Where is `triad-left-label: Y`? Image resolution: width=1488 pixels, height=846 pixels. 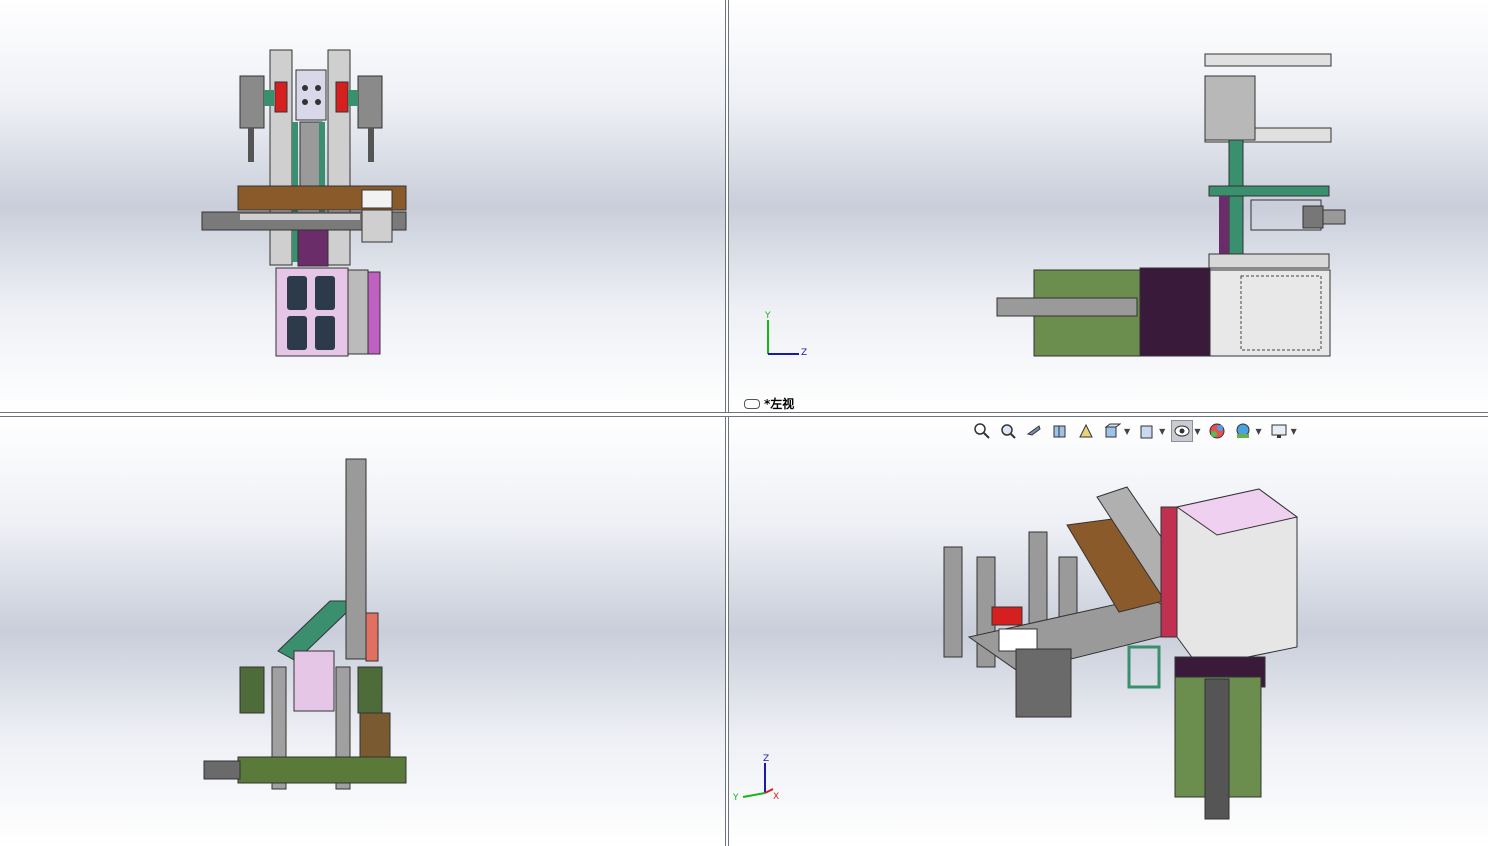
triad-left-label: Y is located at coordinates (735, 798).